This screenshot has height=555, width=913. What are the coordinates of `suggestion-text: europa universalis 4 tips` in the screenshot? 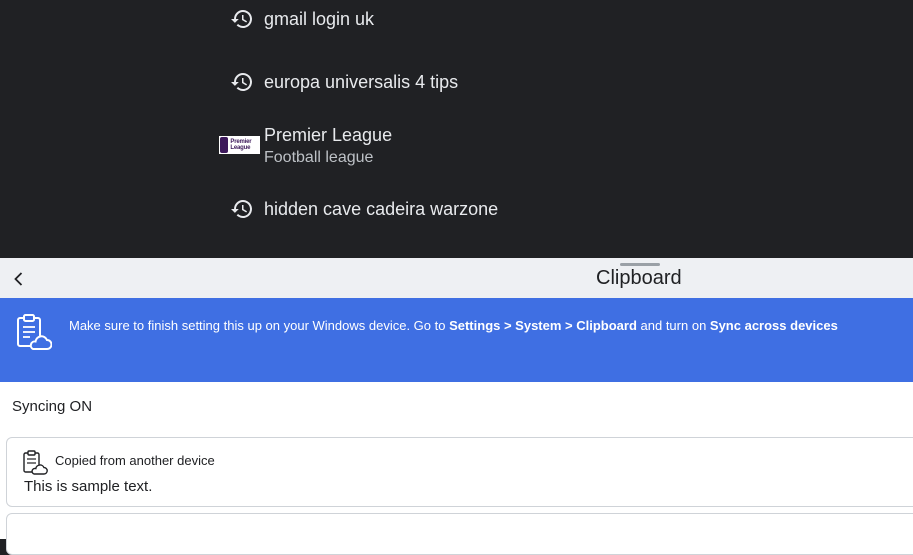 It's located at (361, 81).